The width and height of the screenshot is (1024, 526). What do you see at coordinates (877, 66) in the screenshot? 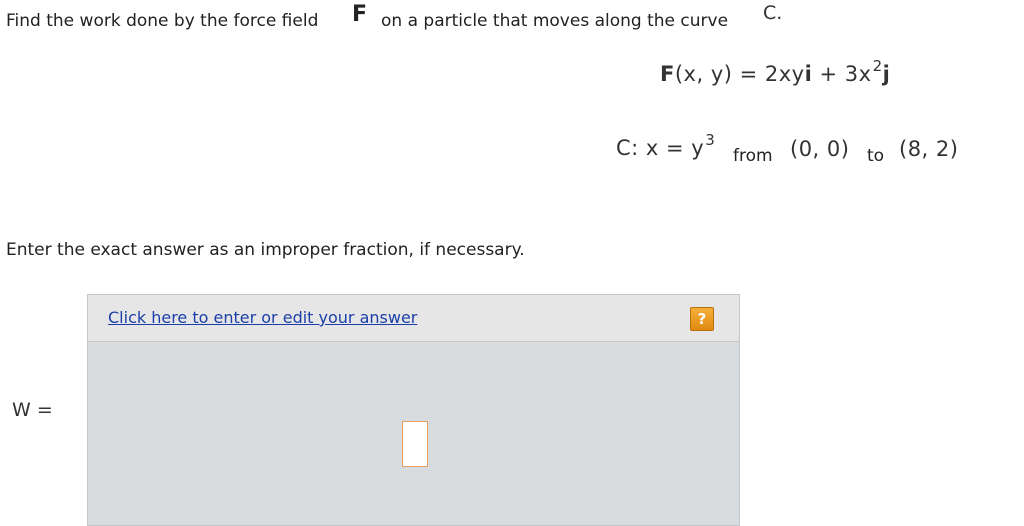
I see `force-exponent: 2` at bounding box center [877, 66].